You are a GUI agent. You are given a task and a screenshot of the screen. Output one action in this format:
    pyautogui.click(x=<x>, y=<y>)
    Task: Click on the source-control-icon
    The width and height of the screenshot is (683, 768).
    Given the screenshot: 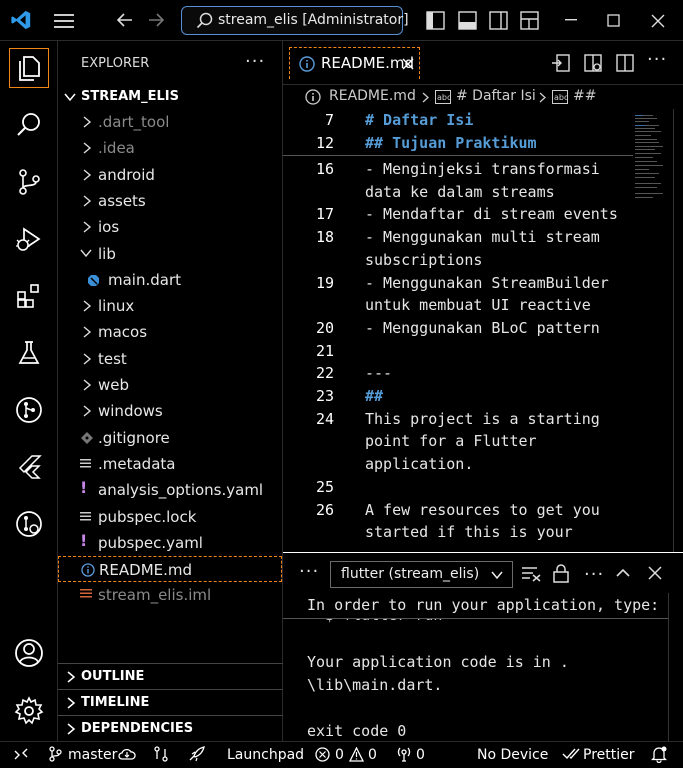 What is the action you would take?
    pyautogui.click(x=29, y=182)
    